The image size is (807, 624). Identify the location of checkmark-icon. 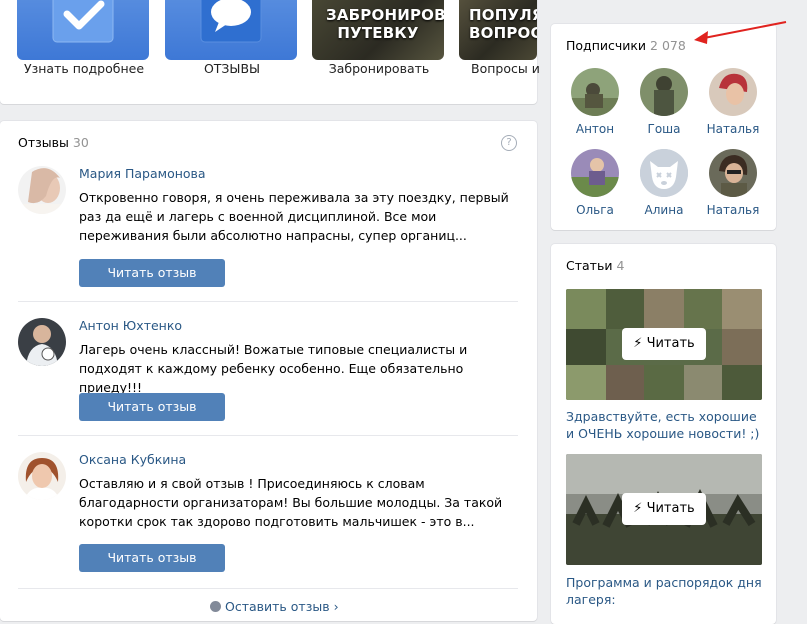
(83, 21).